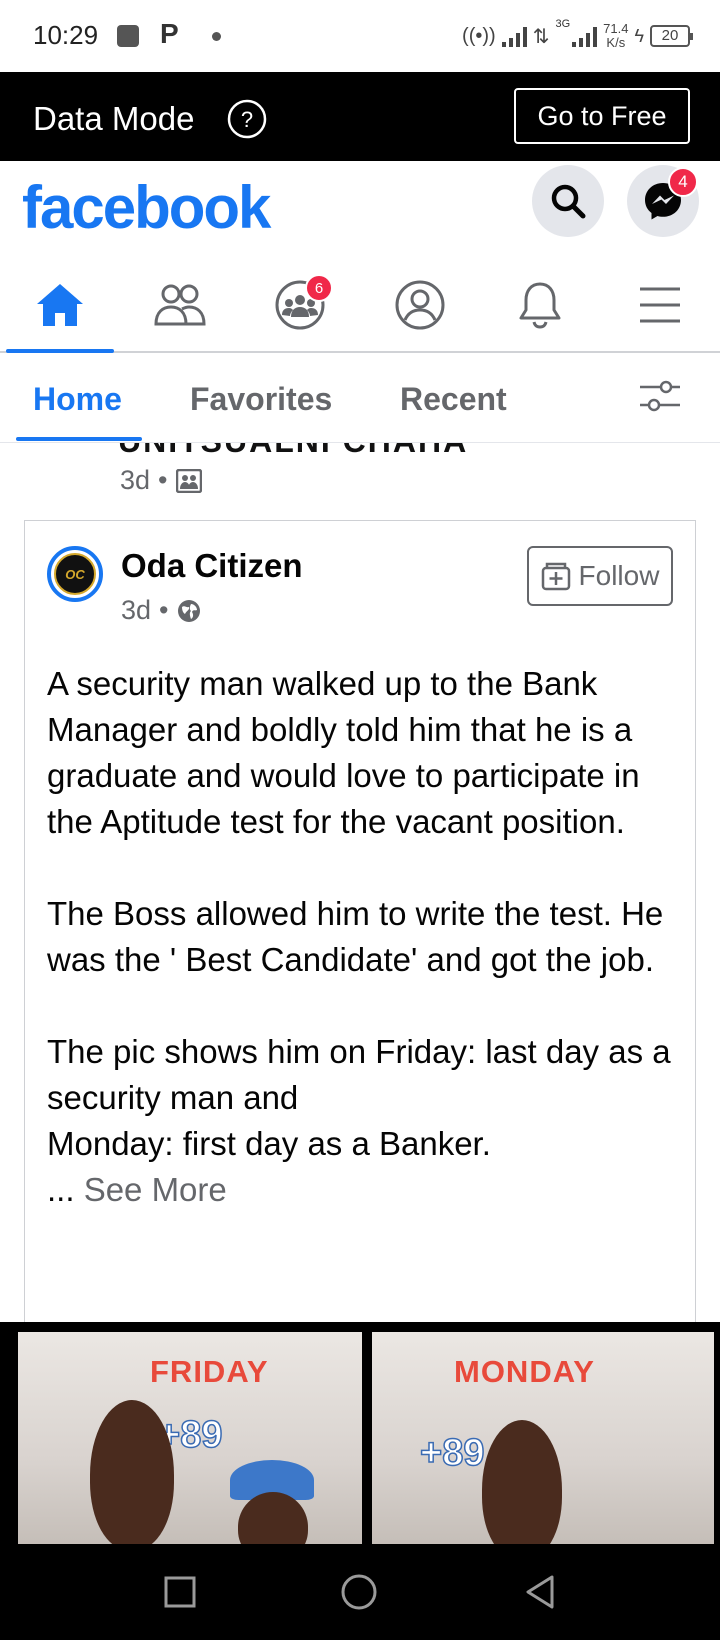  I want to click on post-time: 3d, so click(136, 610).